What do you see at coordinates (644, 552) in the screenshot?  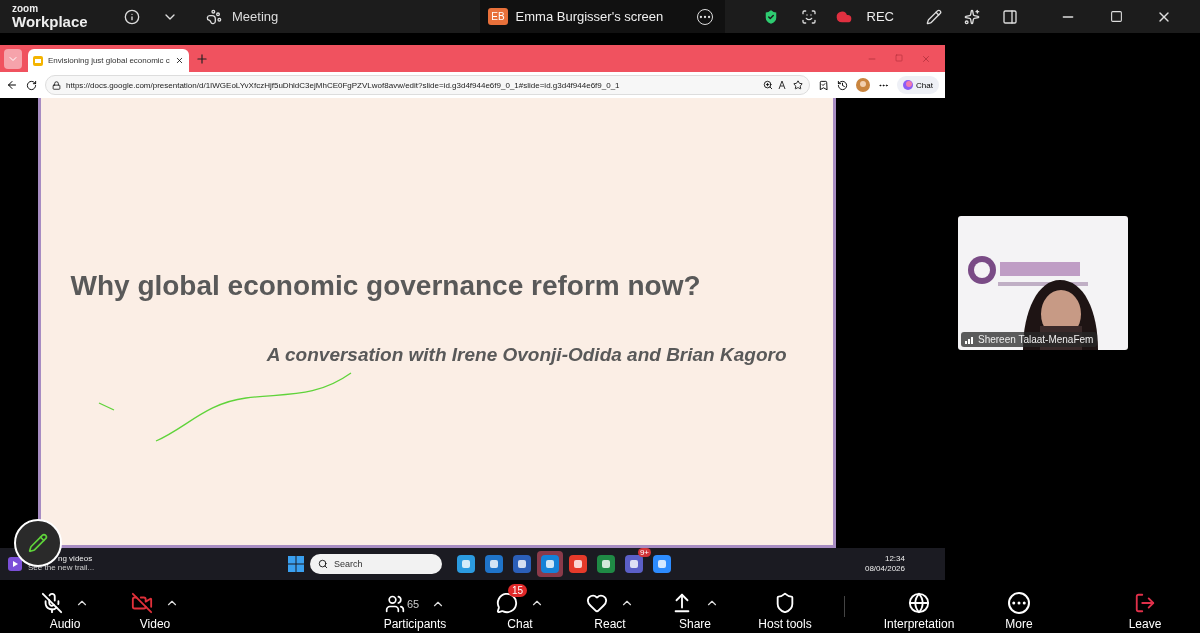 I see `notification-badge: 9+` at bounding box center [644, 552].